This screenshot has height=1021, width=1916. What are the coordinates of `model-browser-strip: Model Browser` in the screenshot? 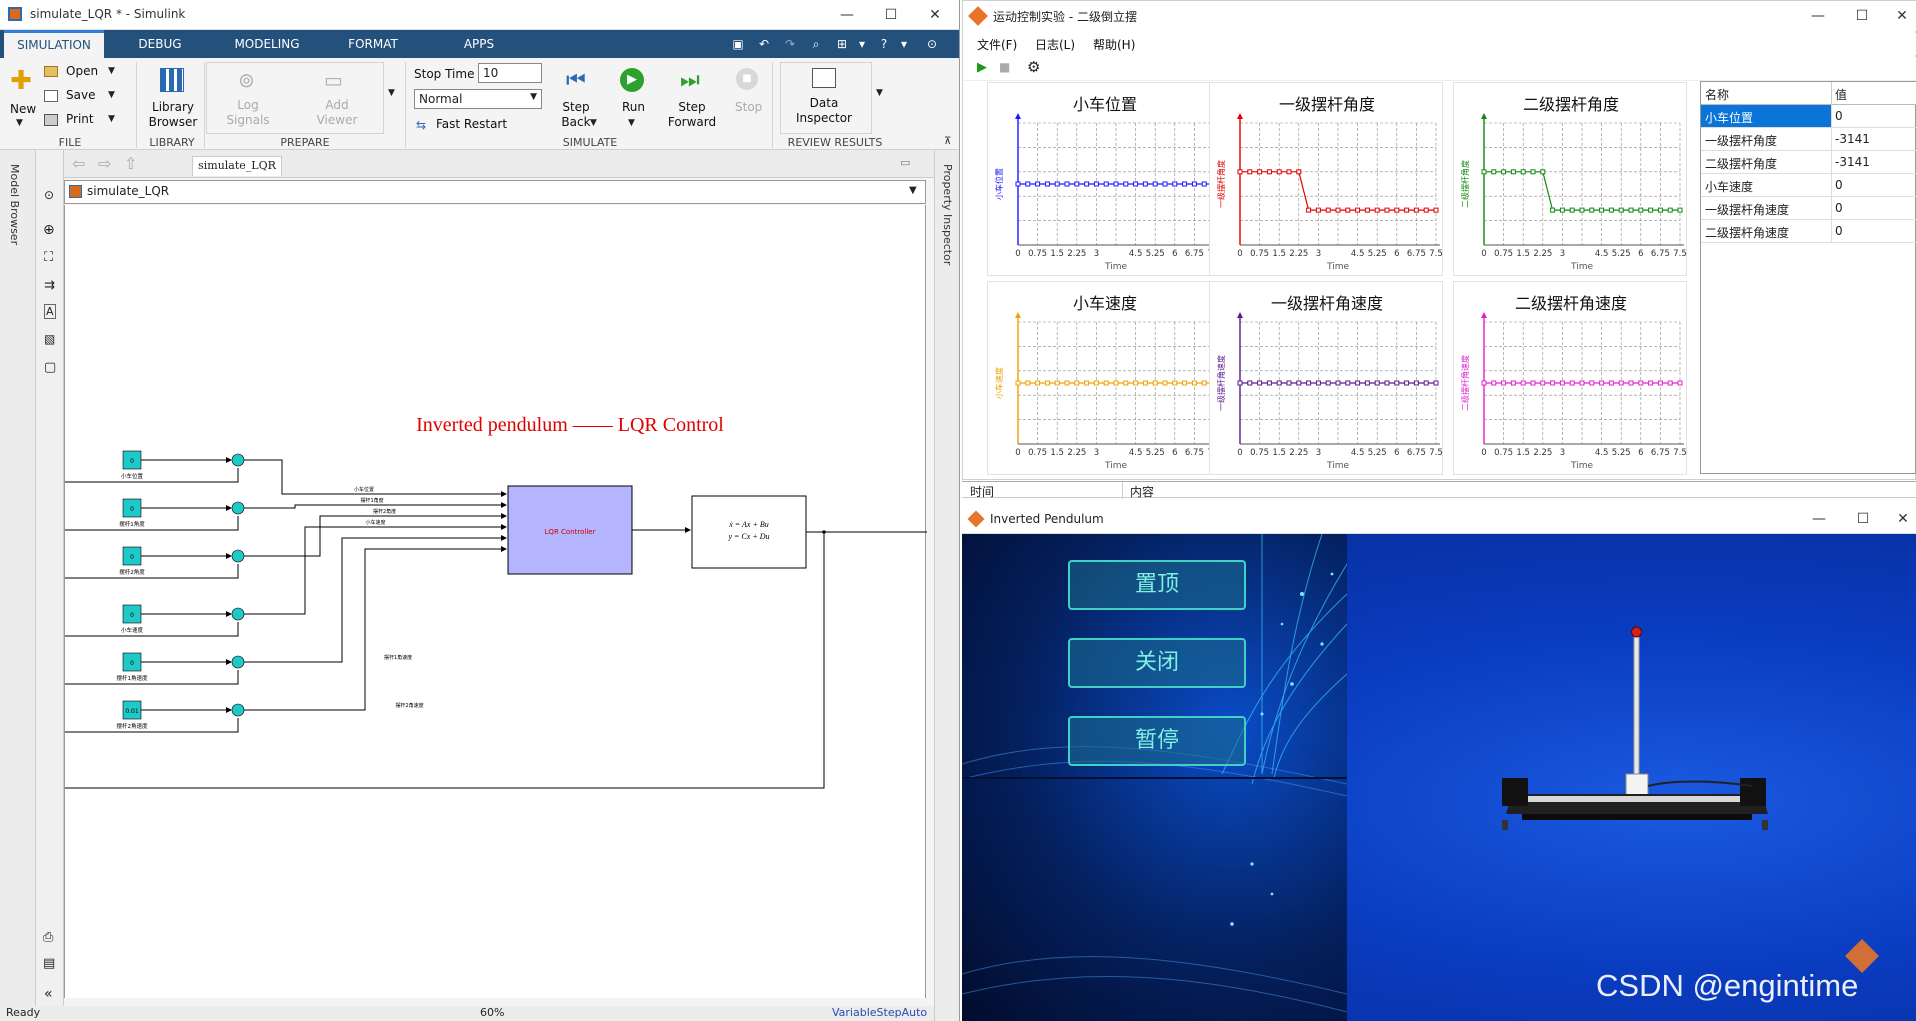 It's located at (18, 585).